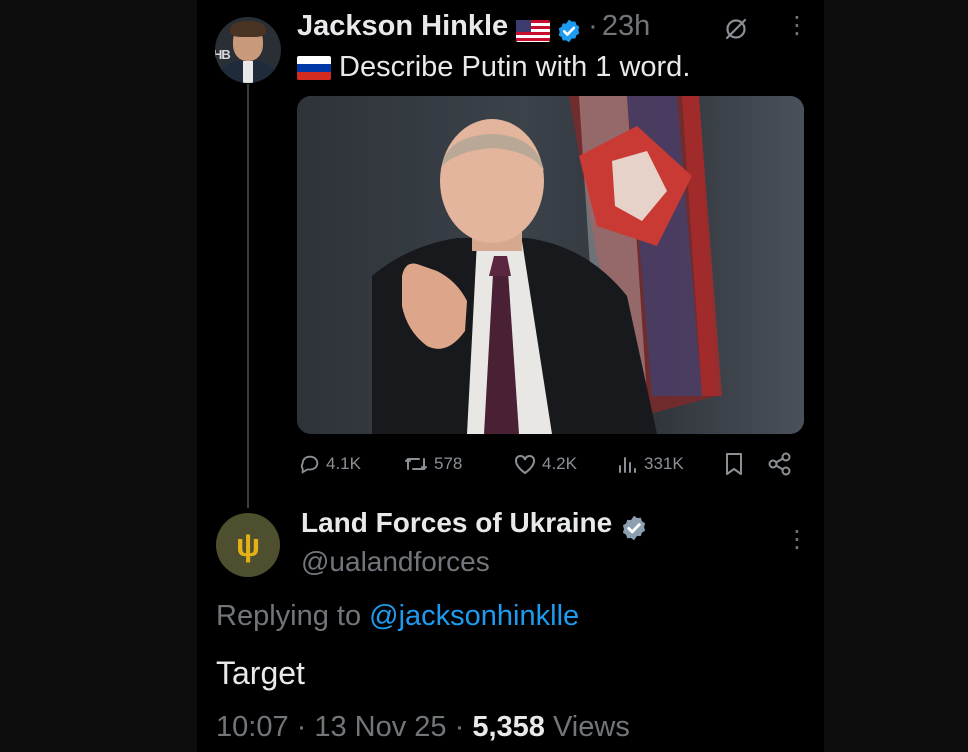 Image resolution: width=968 pixels, height=752 pixels. Describe the element at coordinates (248, 72) in the screenshot. I see `avatar-shirt` at that location.